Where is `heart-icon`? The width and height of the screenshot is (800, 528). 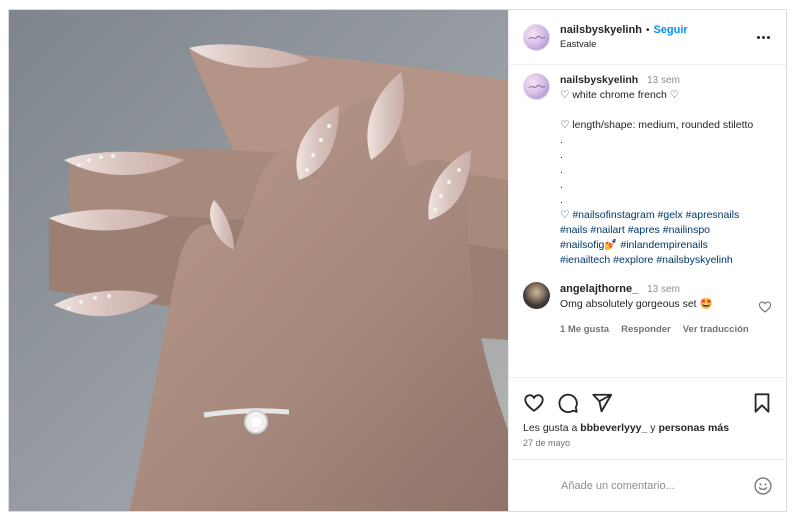
heart-icon is located at coordinates (534, 403).